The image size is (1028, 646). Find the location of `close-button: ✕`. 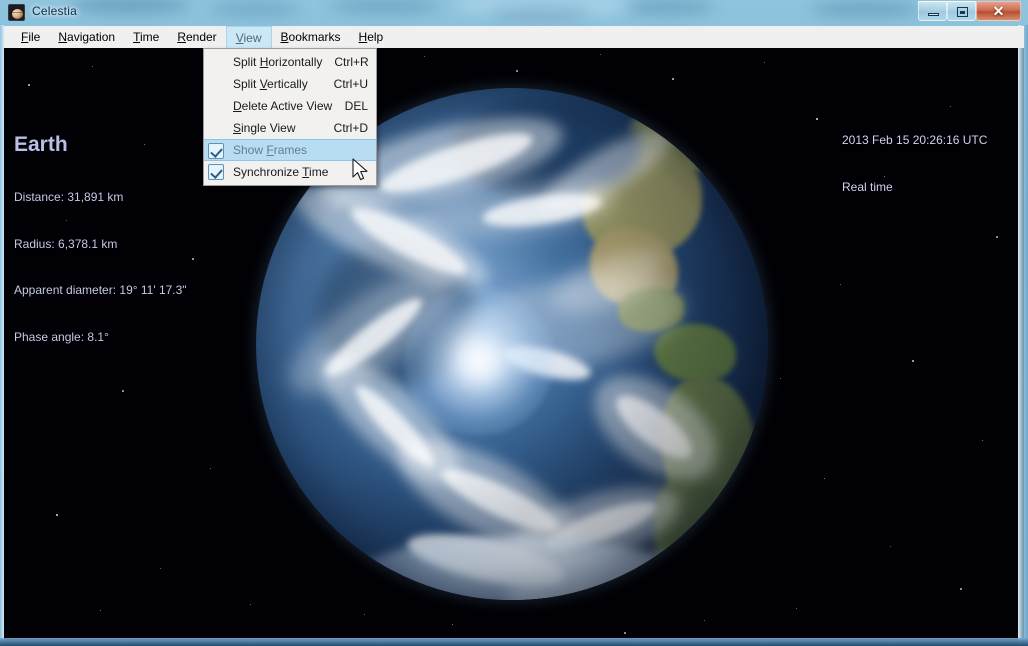

close-button: ✕ is located at coordinates (998, 11).